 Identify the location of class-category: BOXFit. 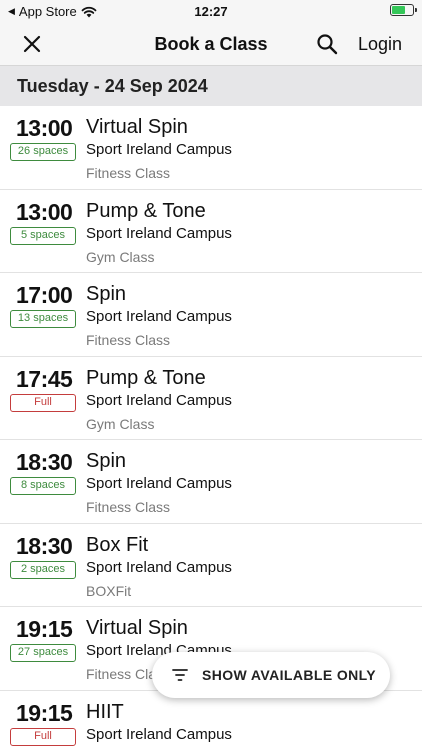
(109, 590).